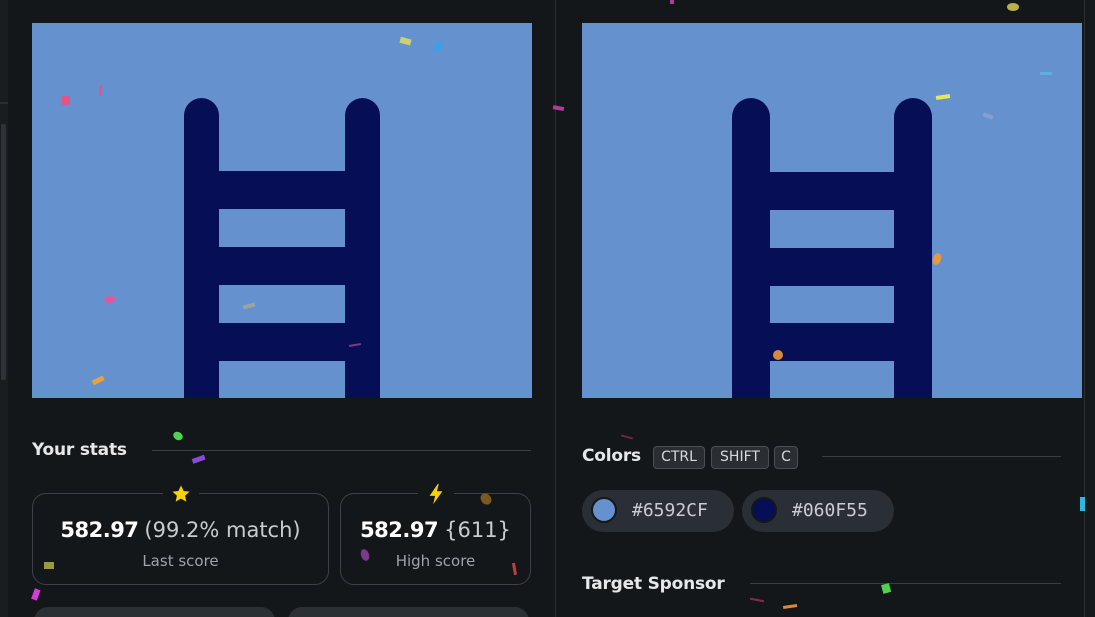  I want to click on color-swatch-2: #060F55, so click(818, 511).